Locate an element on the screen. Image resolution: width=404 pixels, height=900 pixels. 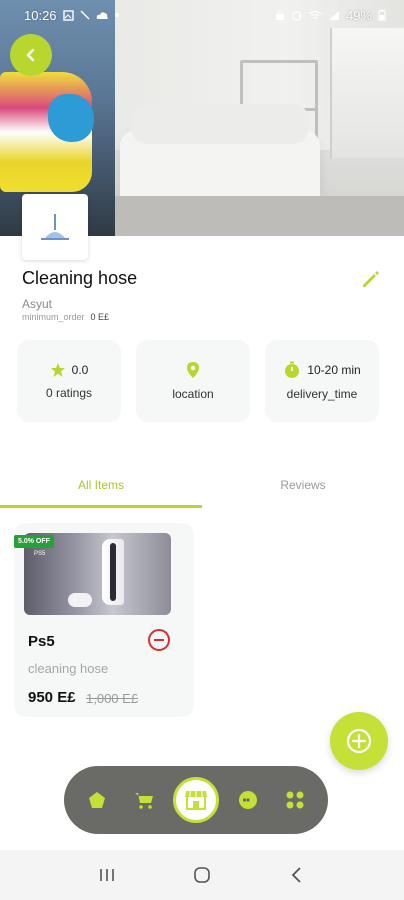
lock-icon is located at coordinates (279, 15).